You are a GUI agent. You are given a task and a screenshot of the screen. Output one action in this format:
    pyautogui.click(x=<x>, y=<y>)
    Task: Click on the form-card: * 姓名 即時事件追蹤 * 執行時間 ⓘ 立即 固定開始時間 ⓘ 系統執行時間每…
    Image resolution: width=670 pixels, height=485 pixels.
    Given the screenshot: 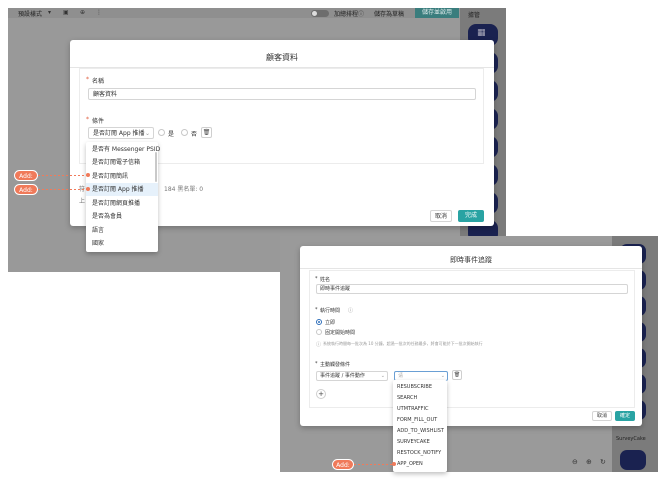 What is the action you would take?
    pyautogui.click(x=472, y=339)
    